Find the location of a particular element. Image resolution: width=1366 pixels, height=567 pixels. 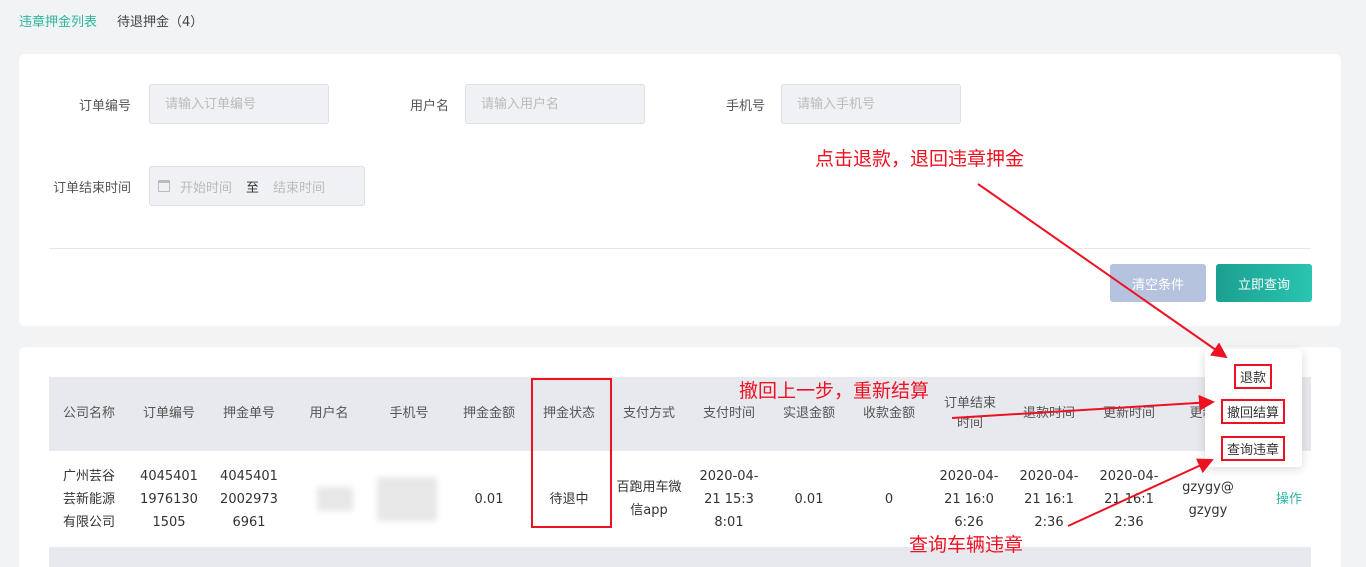

annotation-arrows is located at coordinates (1089, 355).